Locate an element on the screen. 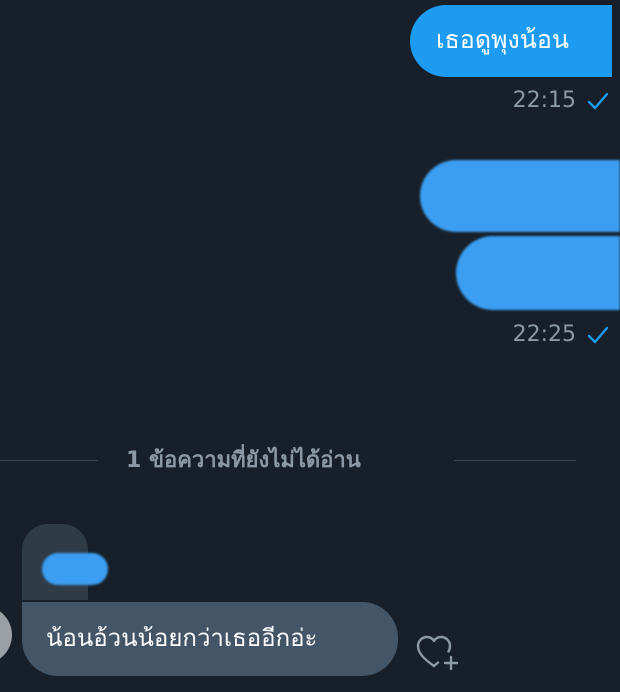 The height and width of the screenshot is (692, 620). avatar is located at coordinates (6, 635).